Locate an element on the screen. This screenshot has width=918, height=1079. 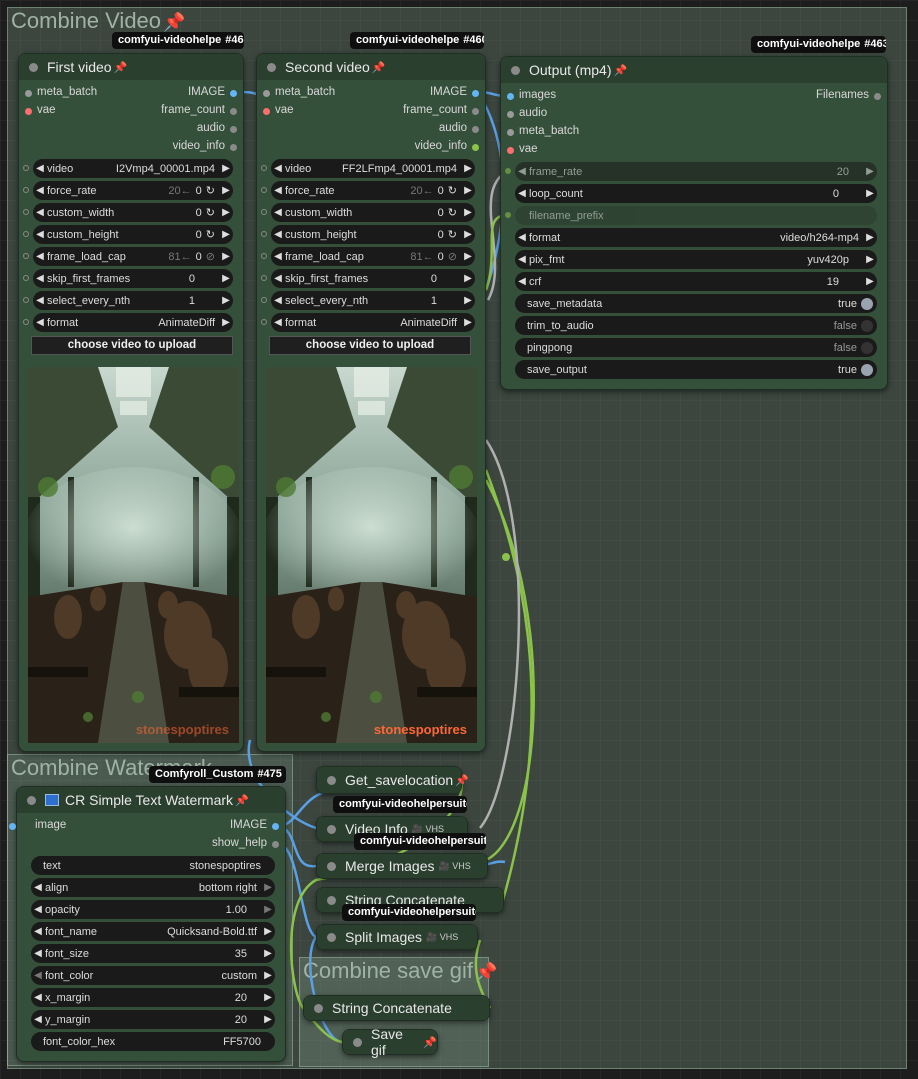
skip-first-frames-widget: ◀ skip_first_frames 0 ▶ is located at coordinates (128, 278).